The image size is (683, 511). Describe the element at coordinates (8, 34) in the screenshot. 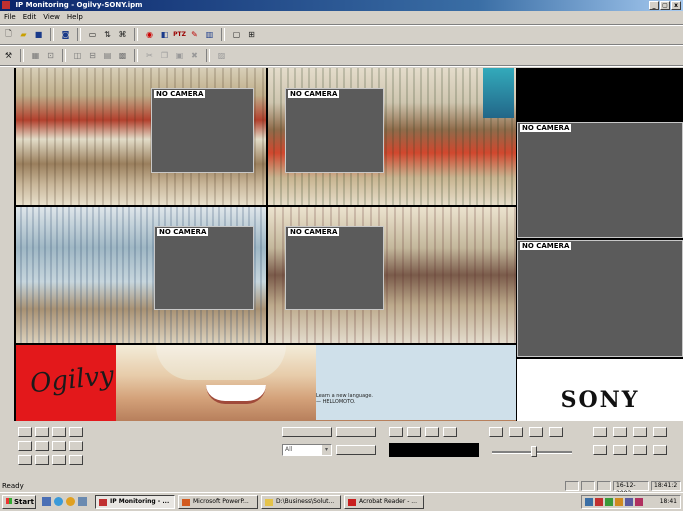

I see `new-file-icon: 🗋` at that location.